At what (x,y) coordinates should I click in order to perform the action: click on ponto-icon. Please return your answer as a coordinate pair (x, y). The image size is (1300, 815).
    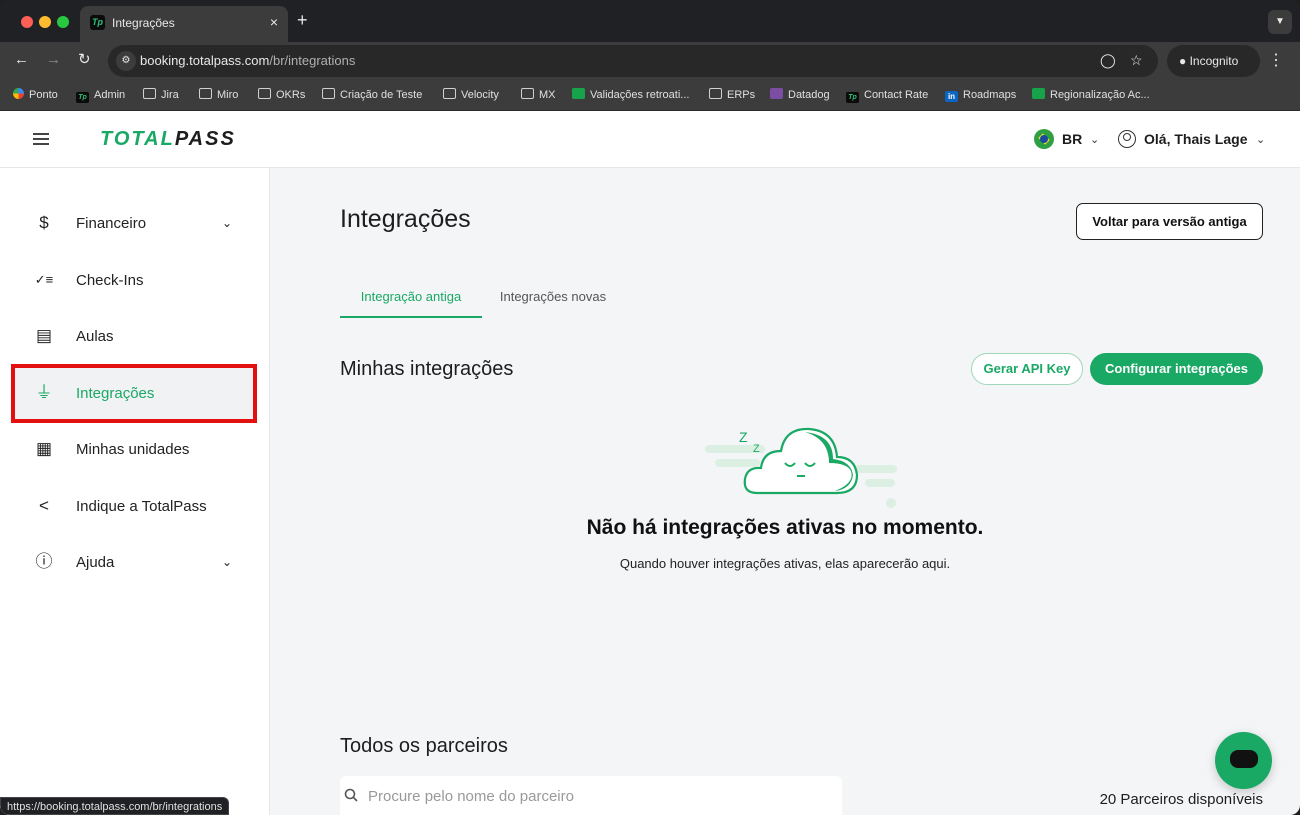
    Looking at the image, I should click on (18, 93).